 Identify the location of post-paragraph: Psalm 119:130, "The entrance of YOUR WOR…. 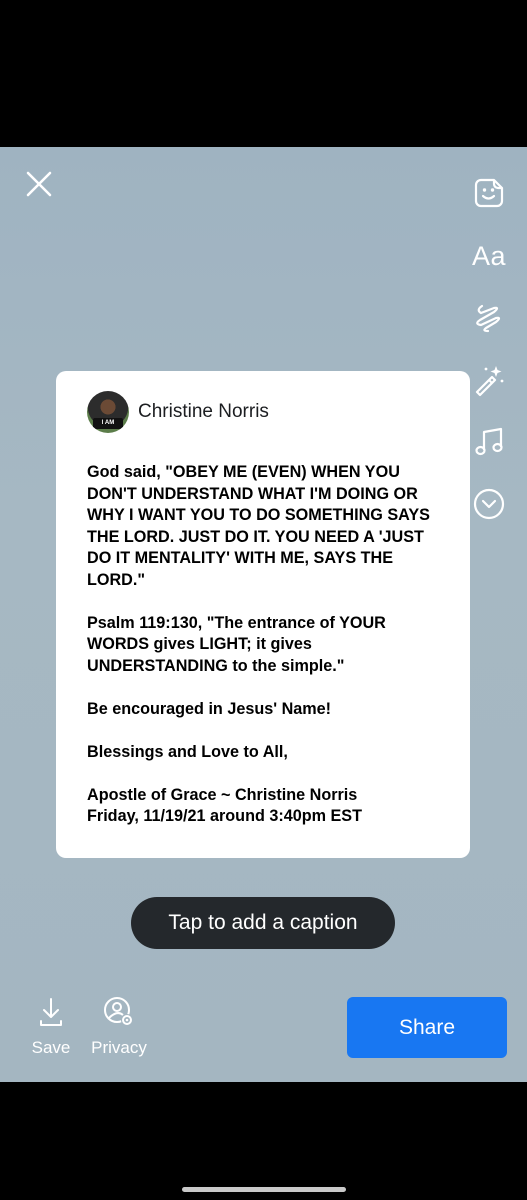
(236, 644).